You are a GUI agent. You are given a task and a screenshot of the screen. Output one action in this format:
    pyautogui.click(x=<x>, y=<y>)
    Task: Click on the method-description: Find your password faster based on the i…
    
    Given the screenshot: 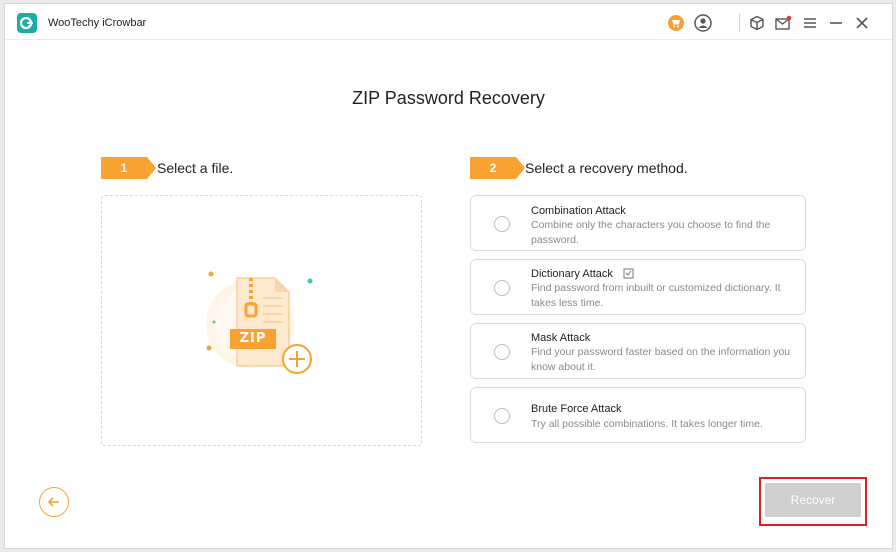 What is the action you would take?
    pyautogui.click(x=661, y=359)
    